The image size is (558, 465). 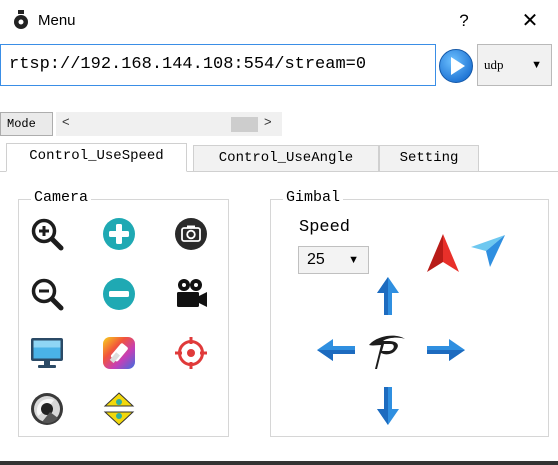 I want to click on arrow-right-icon, so click(x=446, y=350).